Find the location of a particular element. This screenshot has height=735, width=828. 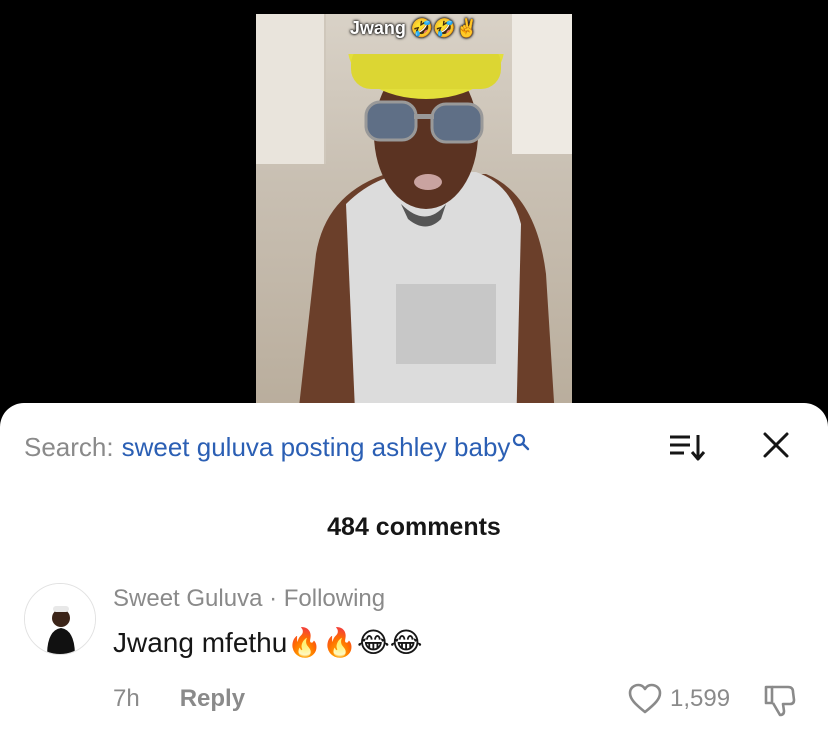

search-query-link: sweet guluva posting ashley baby is located at coordinates (316, 447).